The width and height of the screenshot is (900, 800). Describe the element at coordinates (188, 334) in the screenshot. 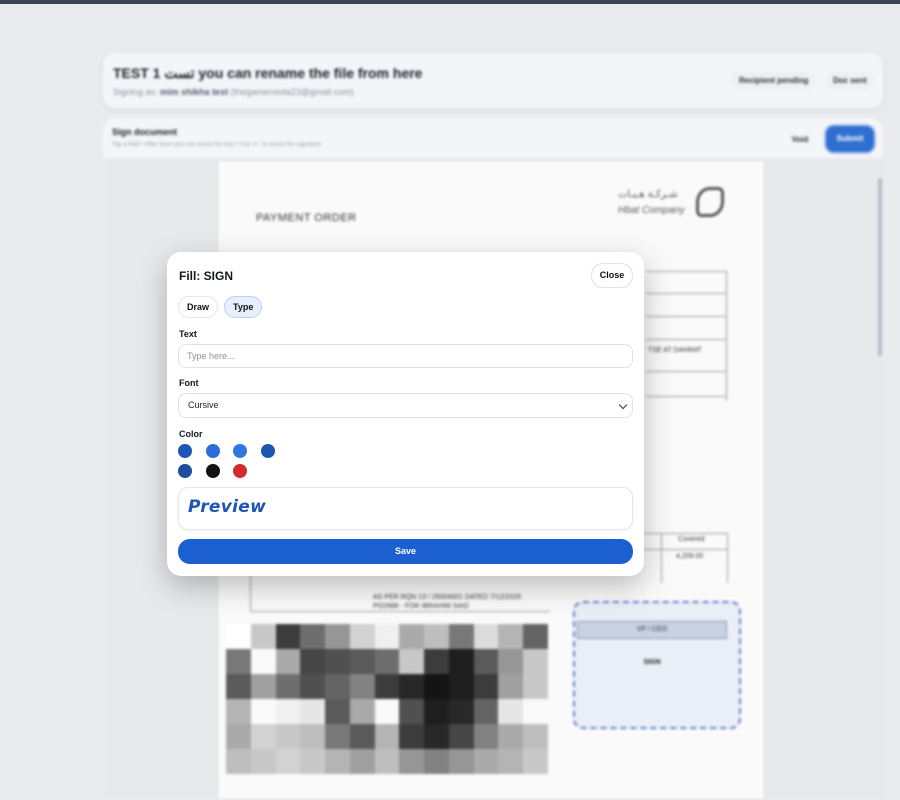

I see `text-label: Text` at that location.